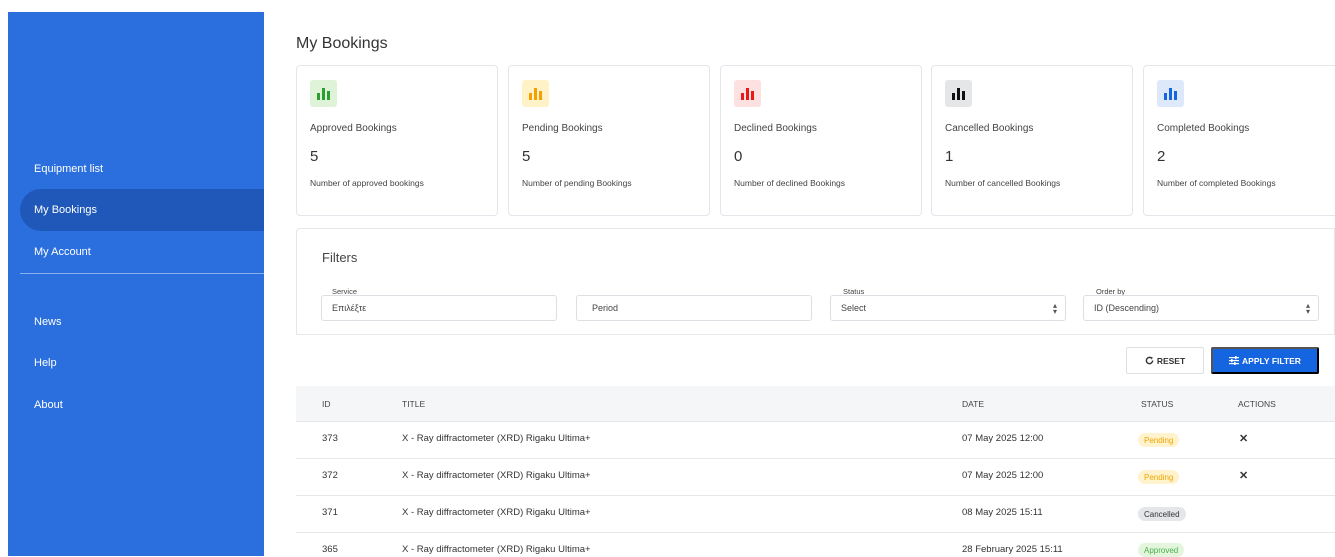 The width and height of the screenshot is (1335, 557). Describe the element at coordinates (330, 475) in the screenshot. I see `cell-id: 372` at that location.